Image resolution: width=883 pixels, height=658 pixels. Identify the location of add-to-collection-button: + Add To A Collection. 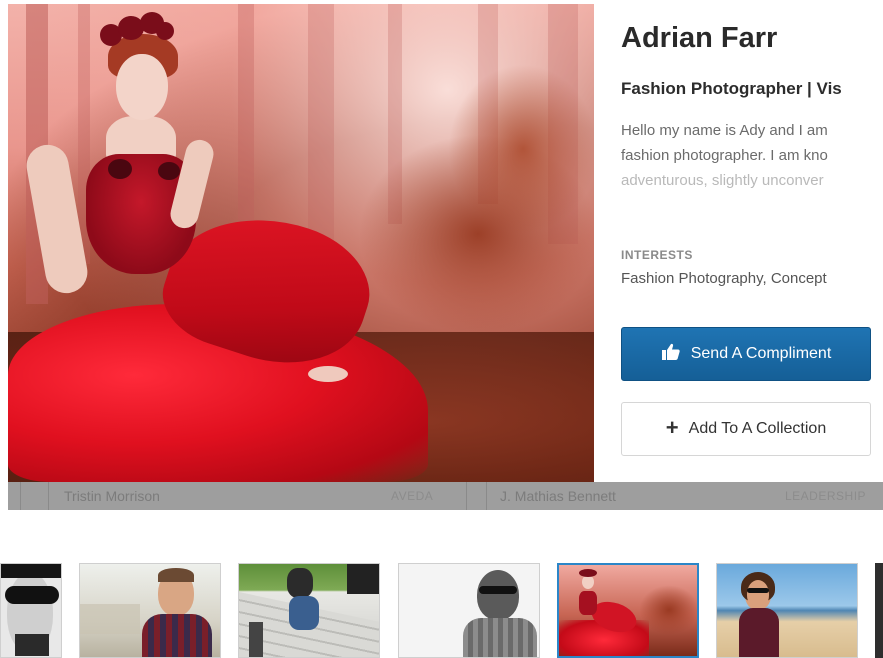
(746, 429).